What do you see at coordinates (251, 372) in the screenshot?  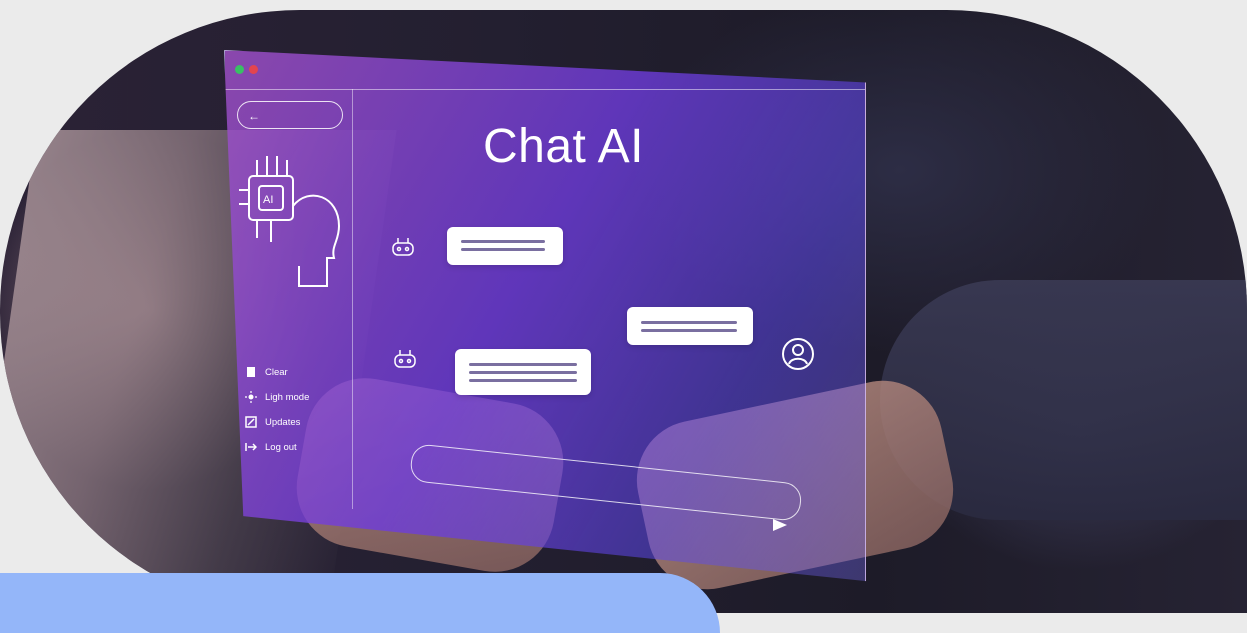 I see `trash-icon` at bounding box center [251, 372].